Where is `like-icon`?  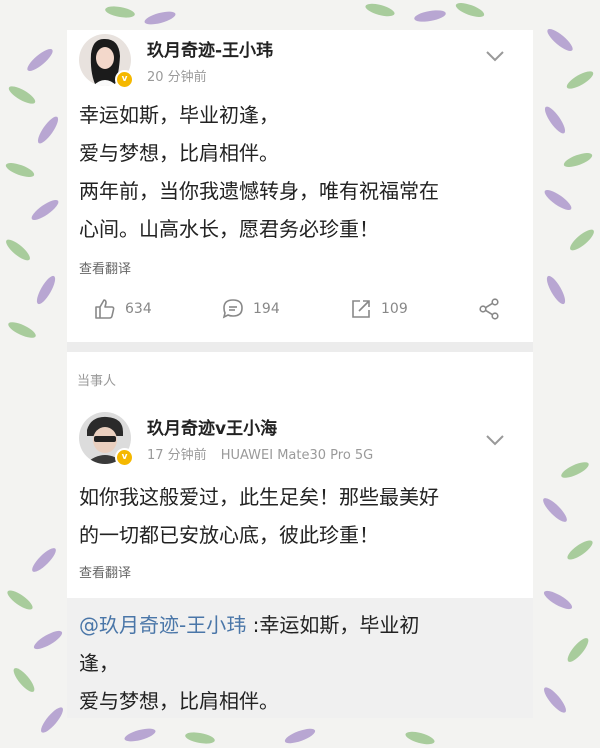
like-icon is located at coordinates (105, 309).